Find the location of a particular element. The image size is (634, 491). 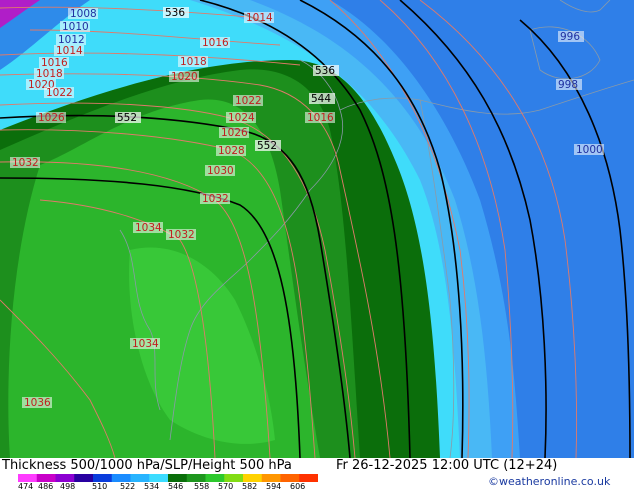

isobar-label: 1020 is located at coordinates (184, 77).